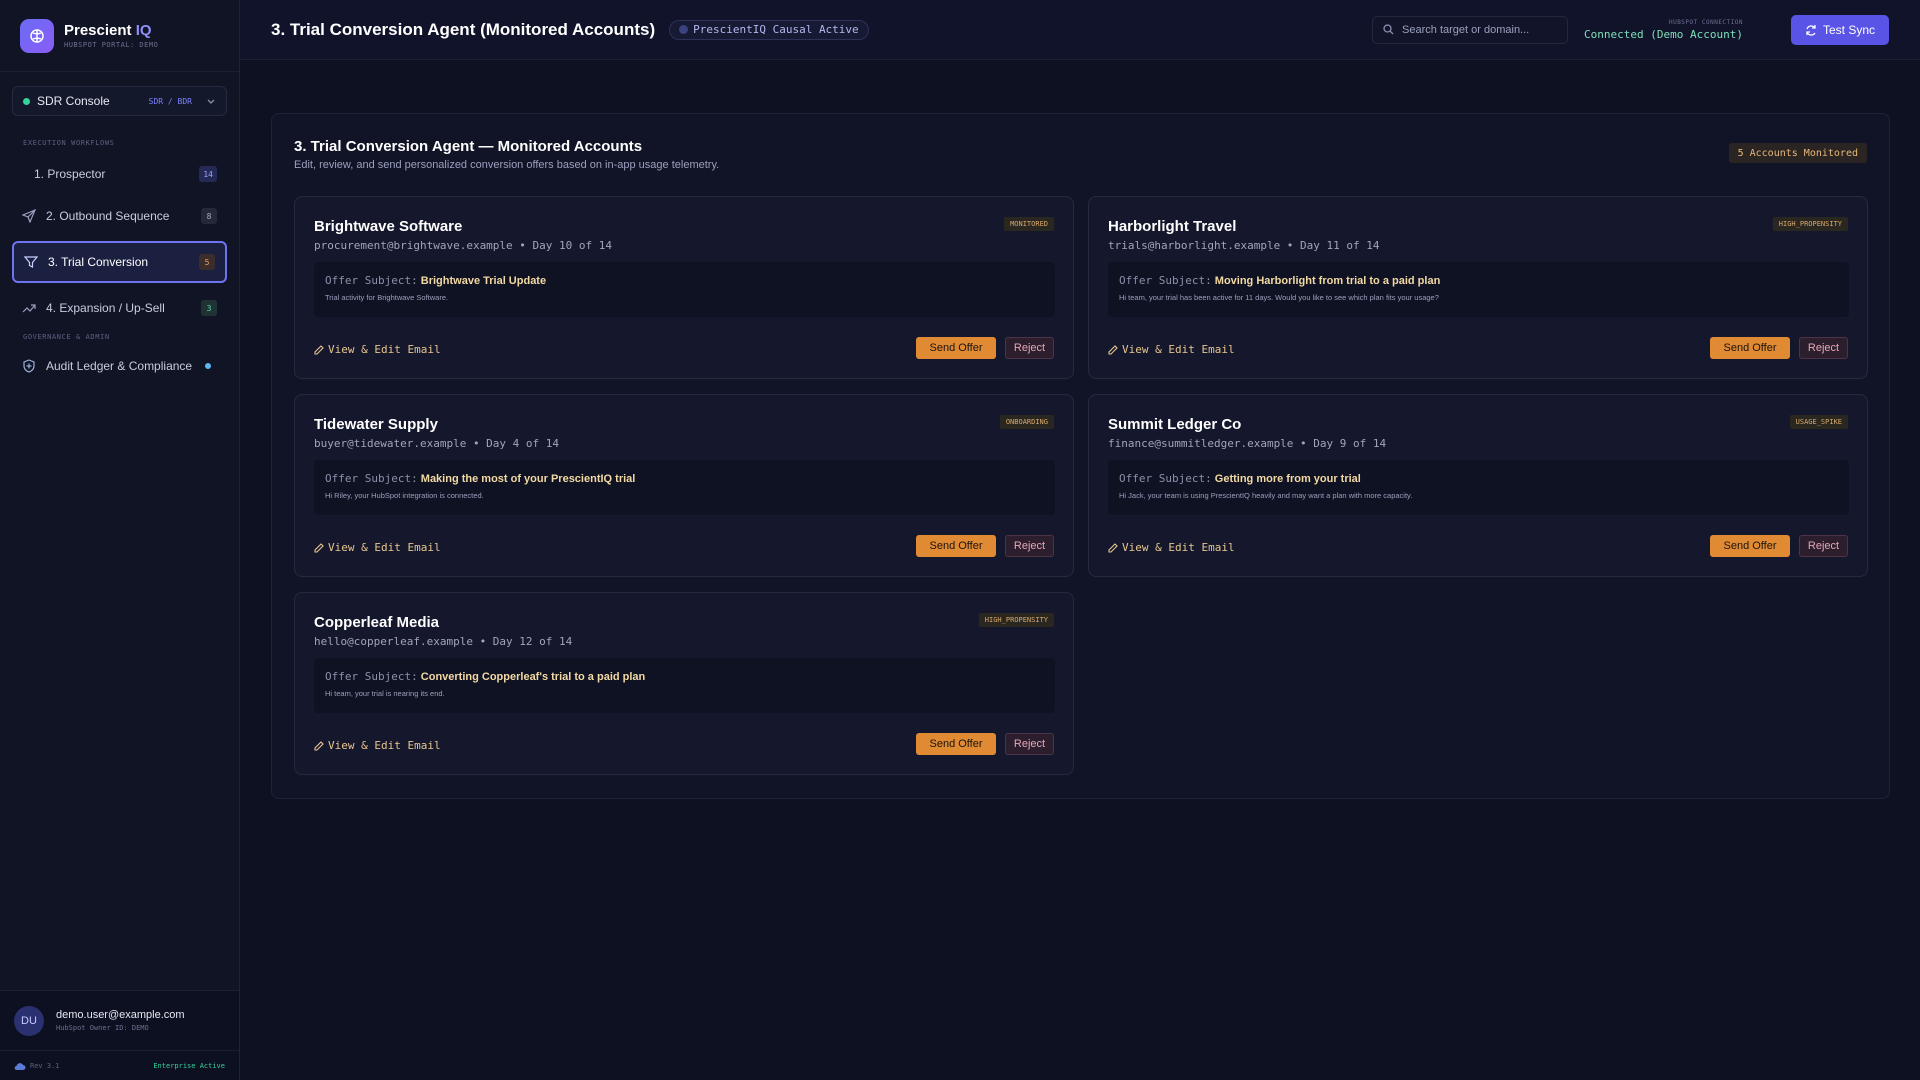  Describe the element at coordinates (376, 424) in the screenshot. I see `account-name: Tidewater Supply` at that location.